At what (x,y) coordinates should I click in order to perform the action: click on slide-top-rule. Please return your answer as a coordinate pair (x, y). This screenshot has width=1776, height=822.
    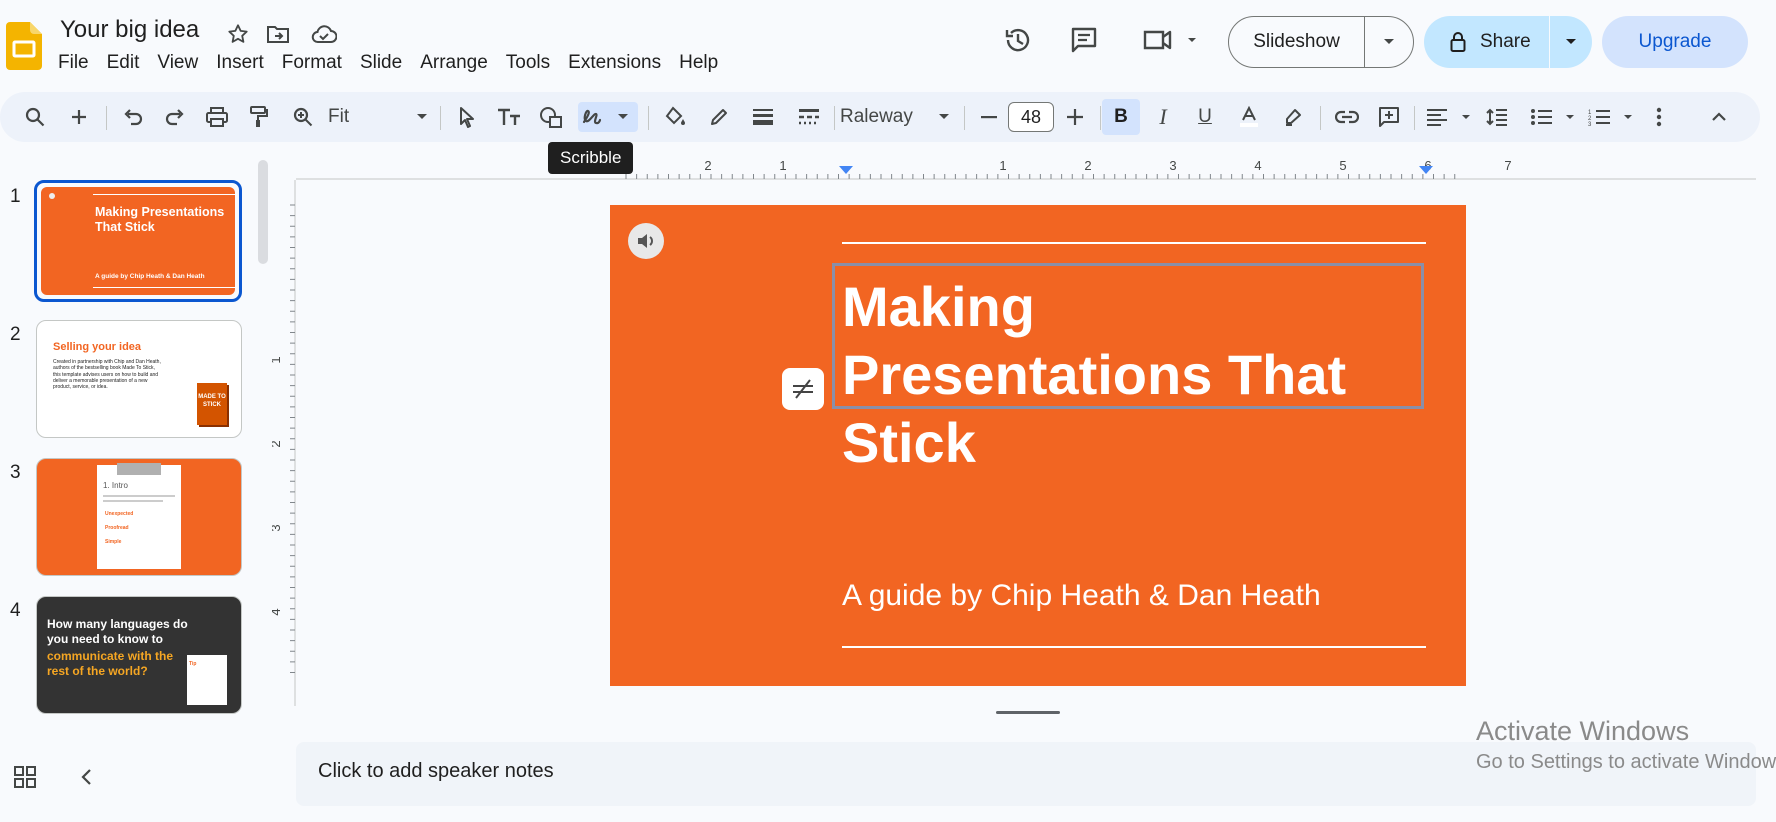
    Looking at the image, I should click on (1134, 243).